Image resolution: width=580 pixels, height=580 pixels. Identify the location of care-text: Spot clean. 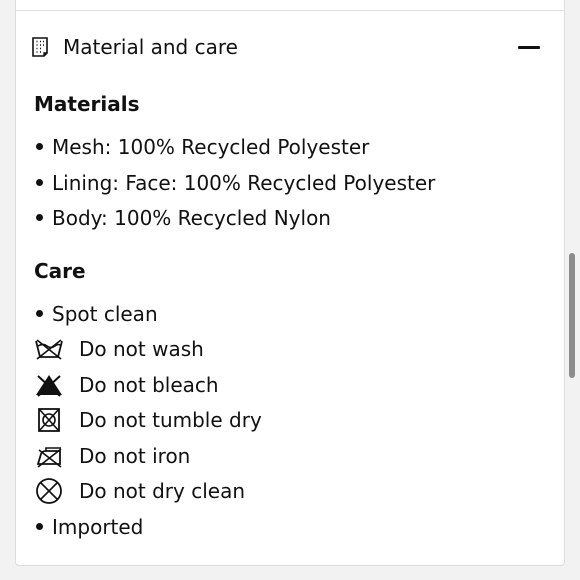
(105, 314).